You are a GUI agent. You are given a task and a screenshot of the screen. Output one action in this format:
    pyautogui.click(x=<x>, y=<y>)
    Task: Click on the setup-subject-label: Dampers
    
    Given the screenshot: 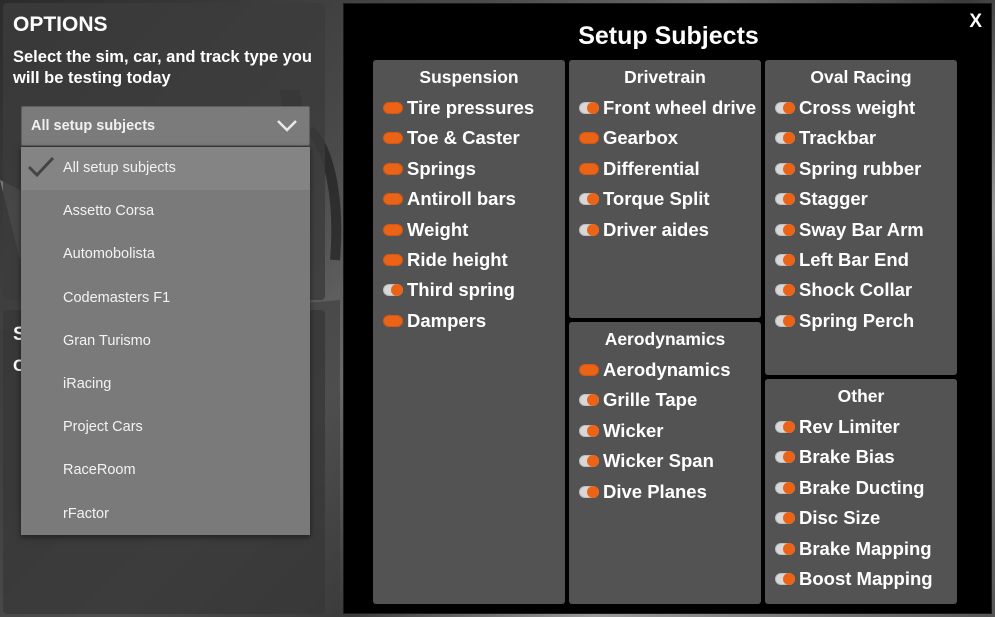 What is the action you would take?
    pyautogui.click(x=447, y=320)
    